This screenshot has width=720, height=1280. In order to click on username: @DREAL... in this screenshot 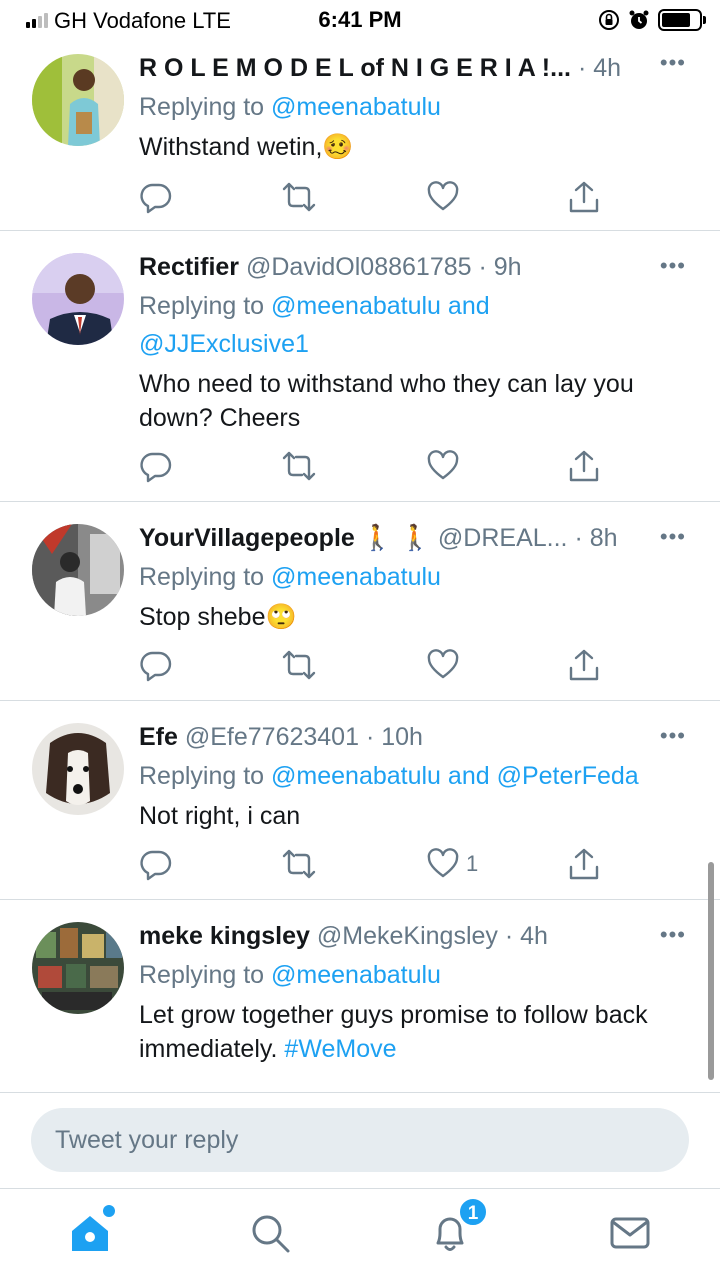, I will do `click(503, 538)`.